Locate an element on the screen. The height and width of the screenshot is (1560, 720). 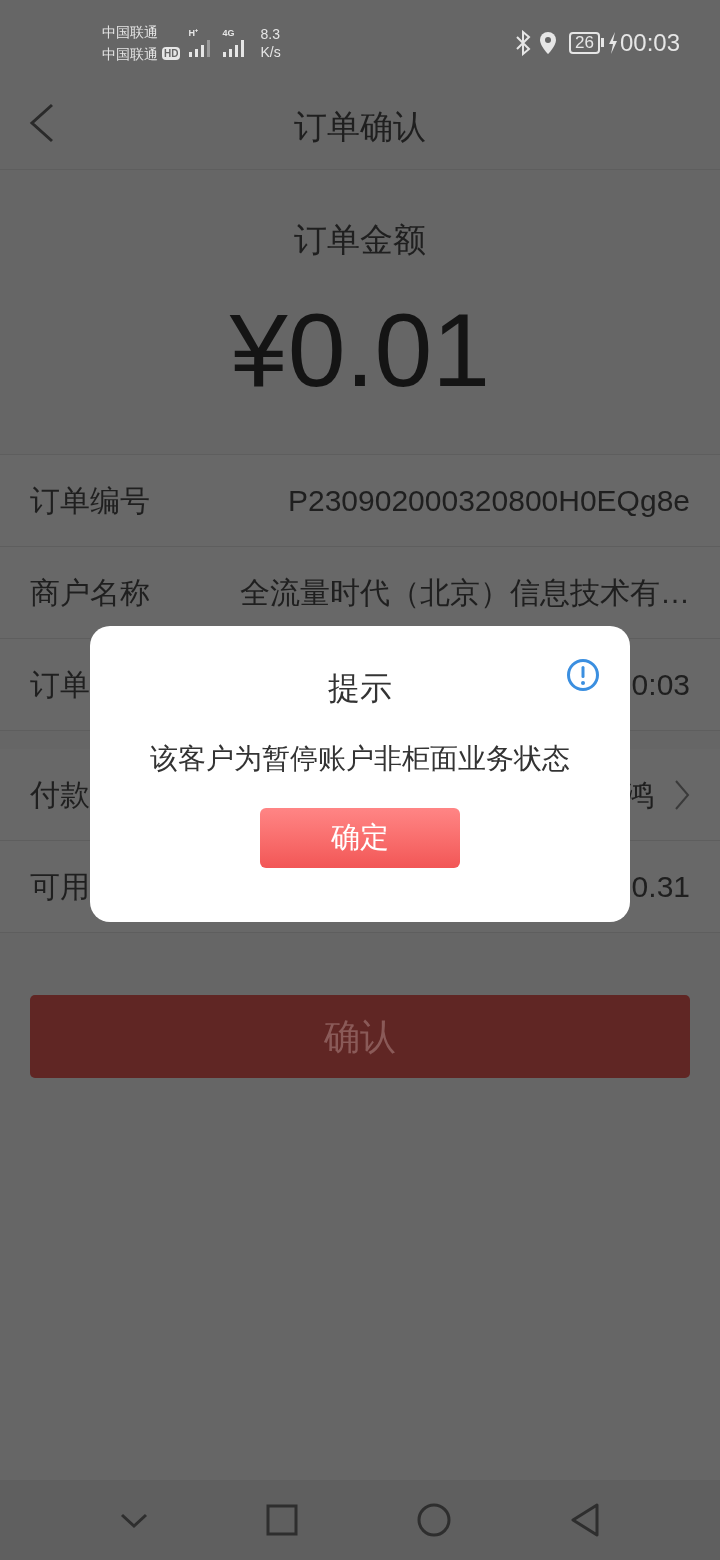
chevron-right-icon is located at coordinates (682, 794).